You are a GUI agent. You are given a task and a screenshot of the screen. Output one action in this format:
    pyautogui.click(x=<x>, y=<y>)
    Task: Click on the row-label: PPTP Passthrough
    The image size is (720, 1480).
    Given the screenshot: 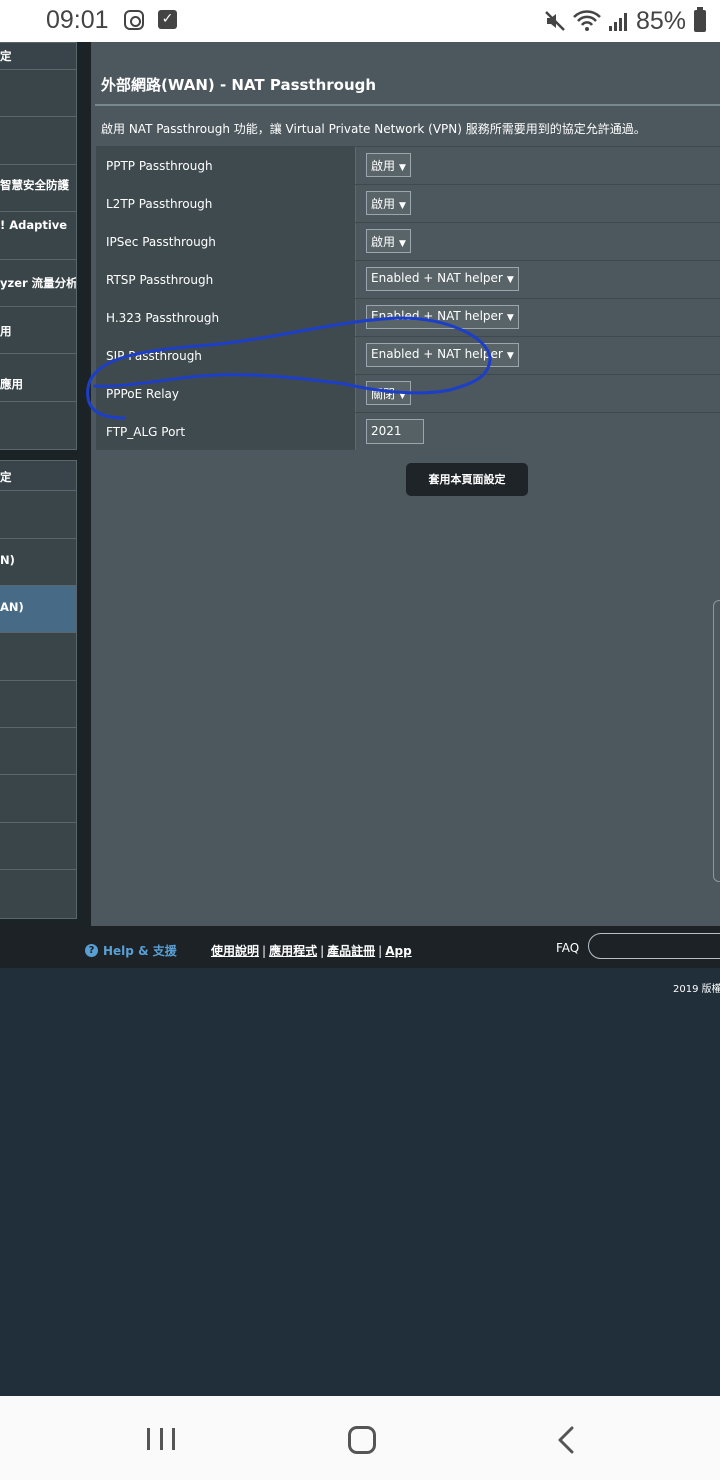 What is the action you would take?
    pyautogui.click(x=225, y=165)
    